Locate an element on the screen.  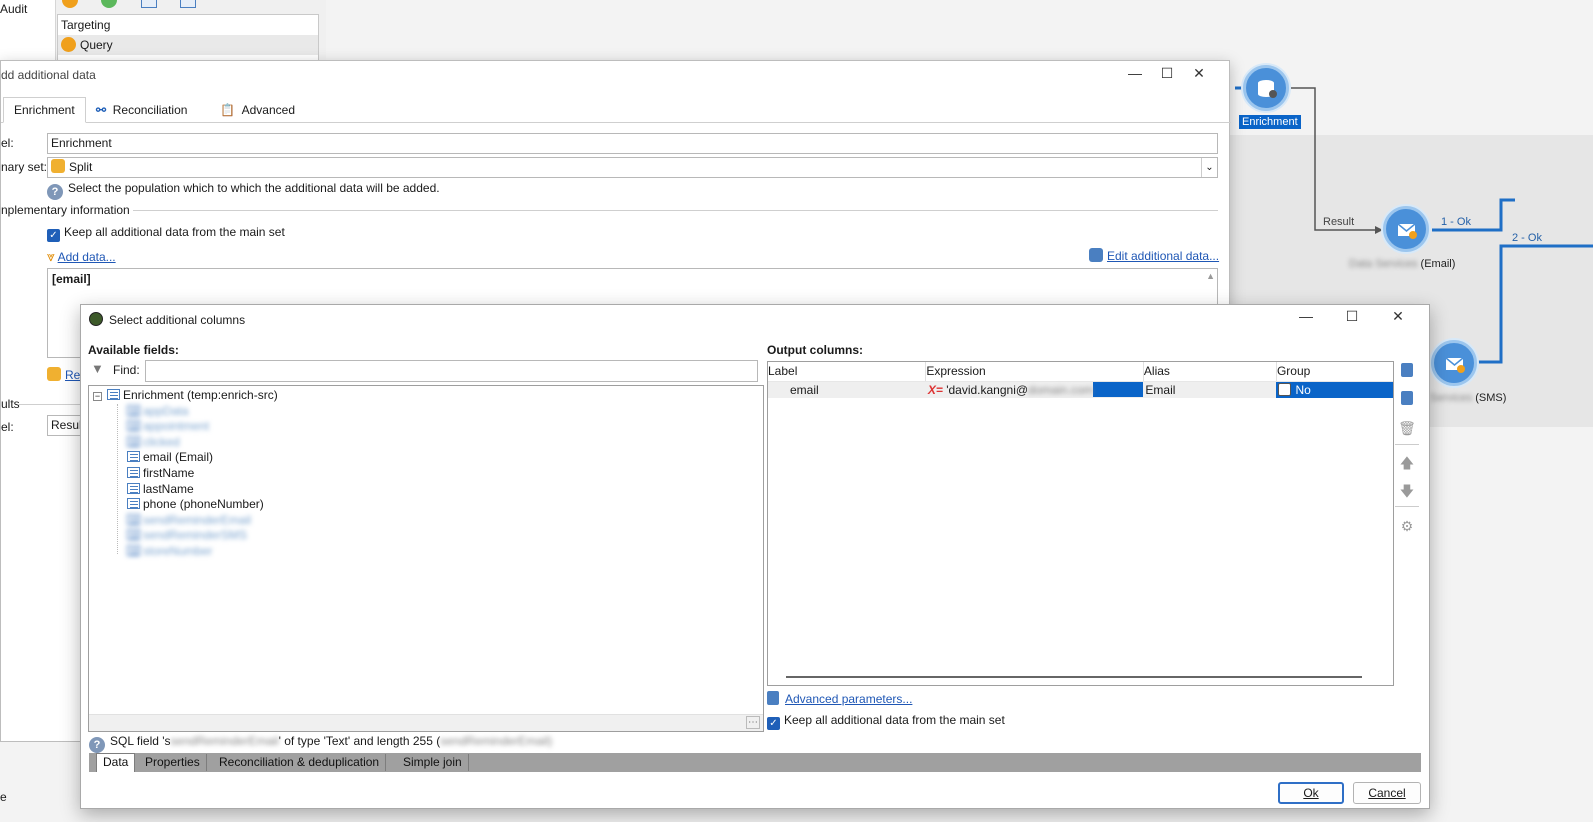
tab-reconciliation-dedup: Reconciliation & deduplication is located at coordinates (300, 762).